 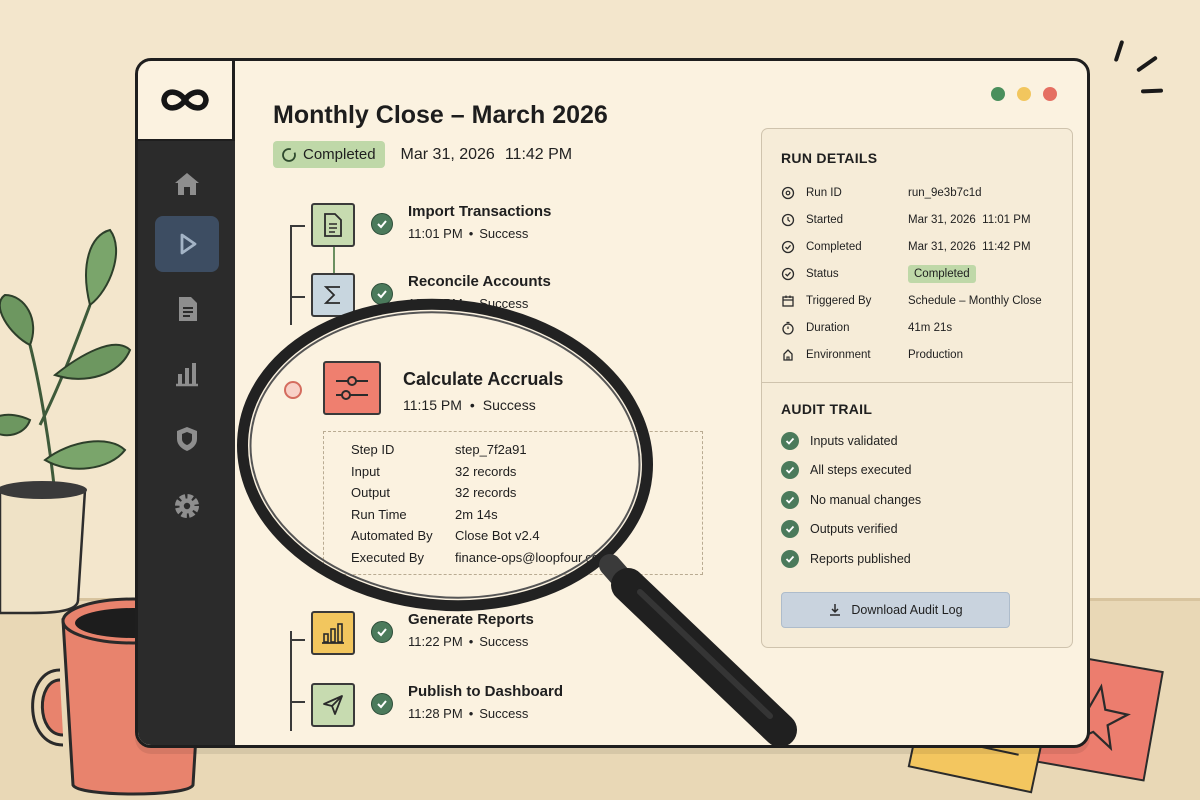 I want to click on run-detail-key: Duration, so click(x=828, y=328).